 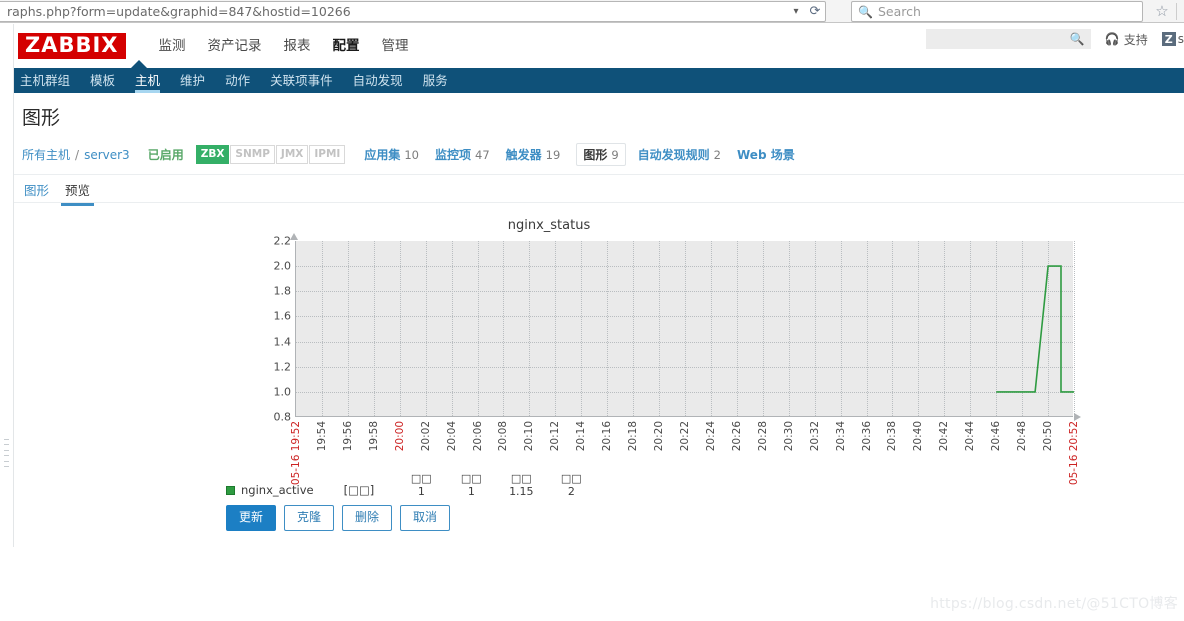 I want to click on x-axis-tick: 20:12, so click(x=555, y=436).